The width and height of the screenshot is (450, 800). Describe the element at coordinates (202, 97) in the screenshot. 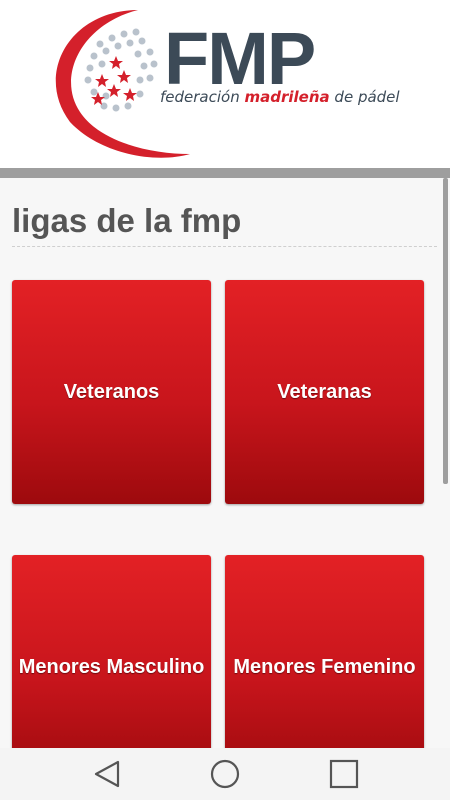

I see `logo-tagline-part1: federación` at that location.